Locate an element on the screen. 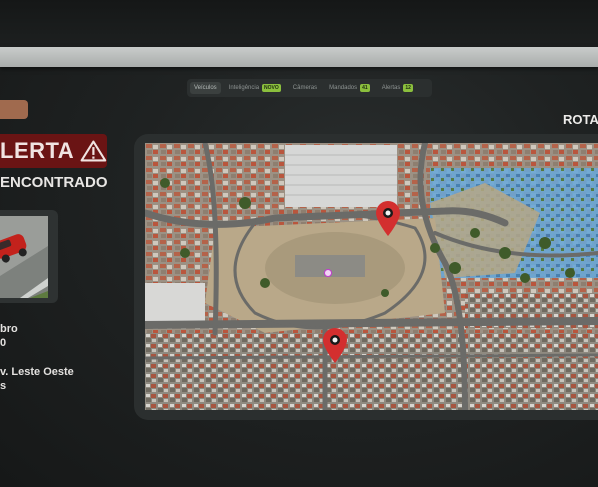 The height and width of the screenshot is (487, 598). tab-veiculos: Veículos is located at coordinates (205, 88).